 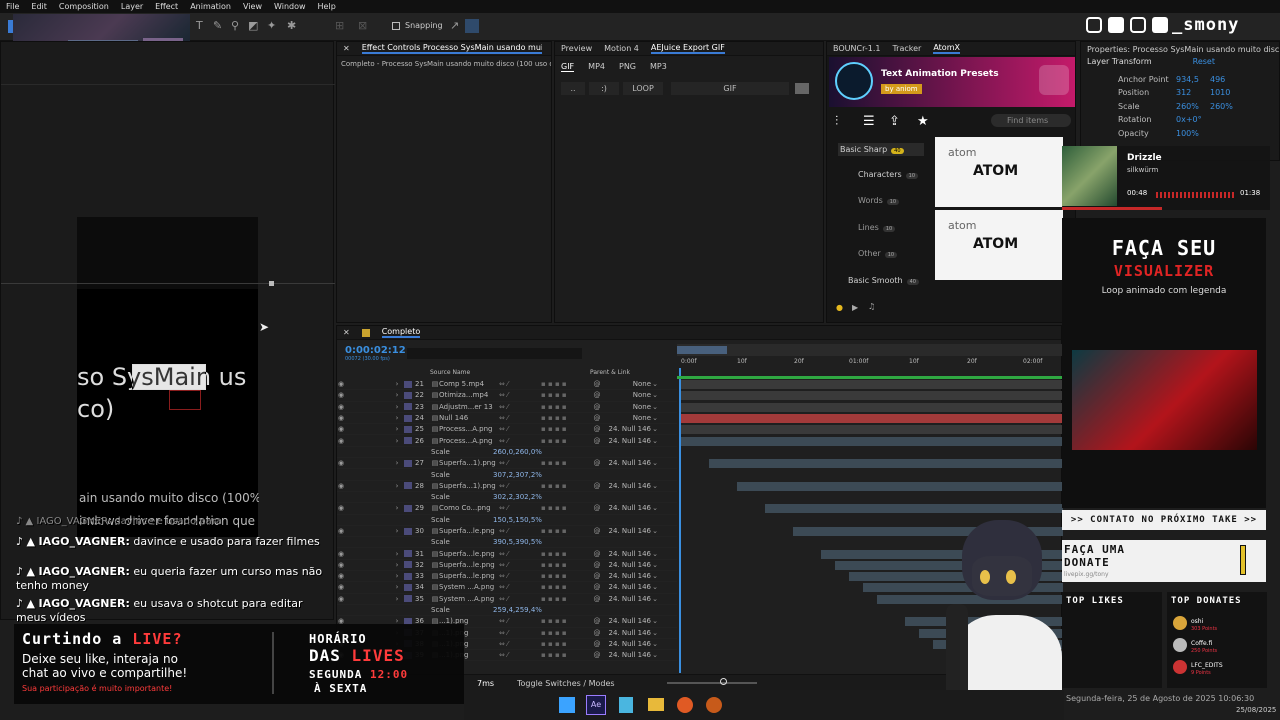 What do you see at coordinates (871, 306) in the screenshot?
I see `music-icon: ♫` at bounding box center [871, 306].